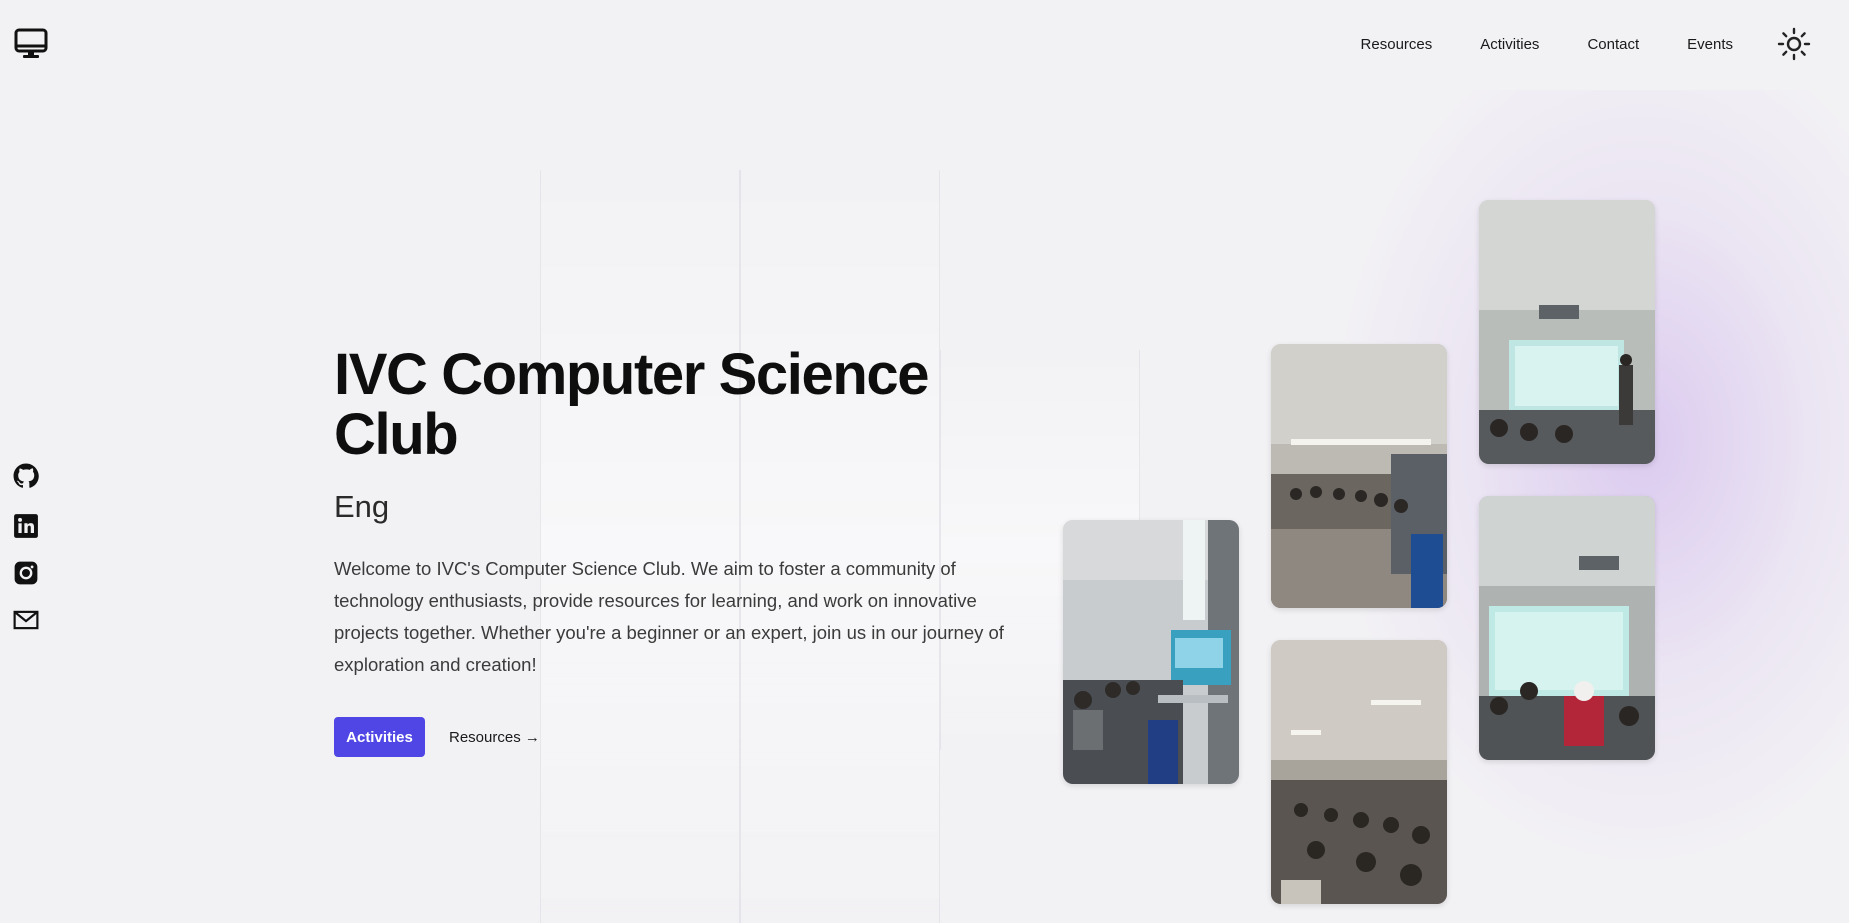 The width and height of the screenshot is (1849, 923). I want to click on nav-resources: Resources, so click(1397, 44).